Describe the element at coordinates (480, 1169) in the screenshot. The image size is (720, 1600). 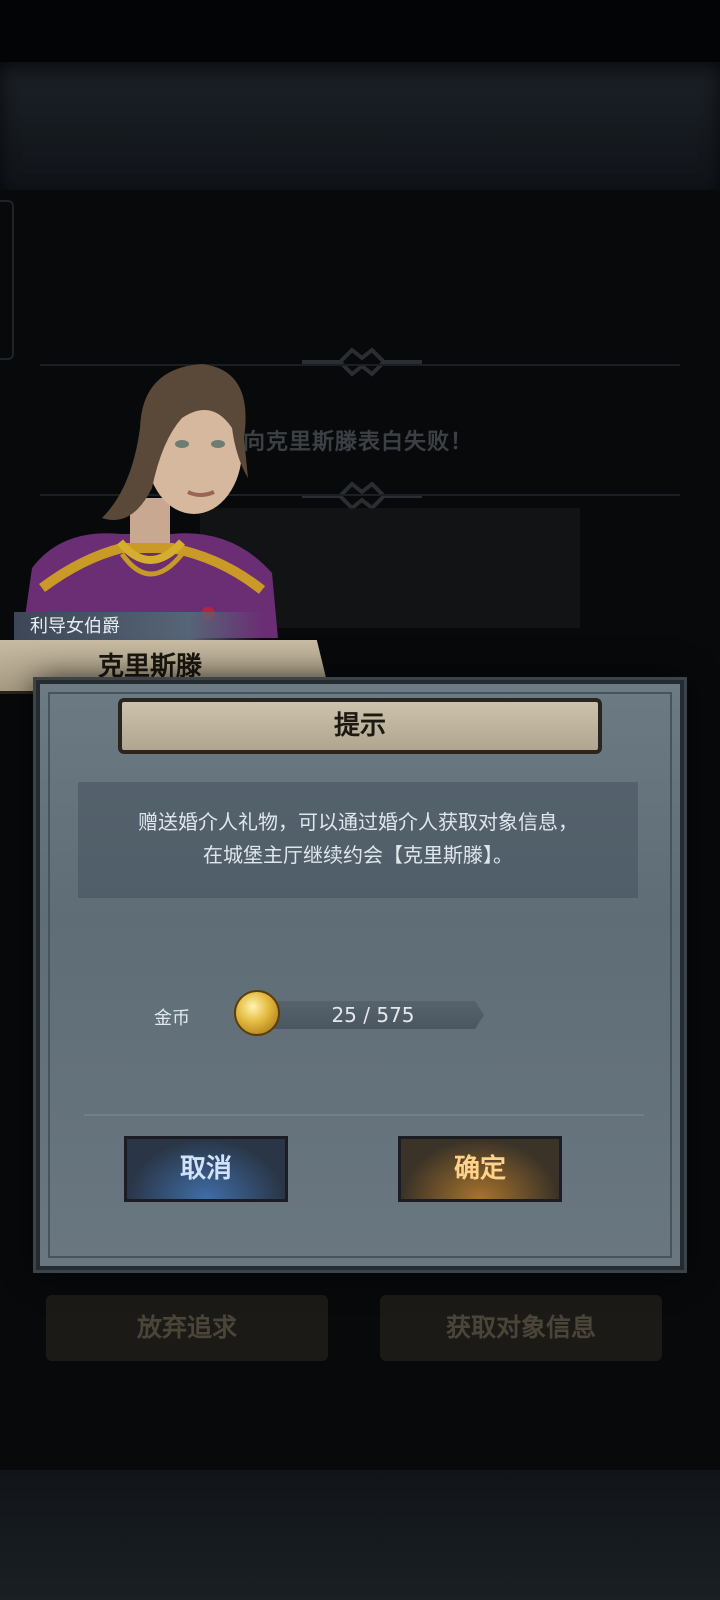
I see `confirm-button: 确定` at that location.